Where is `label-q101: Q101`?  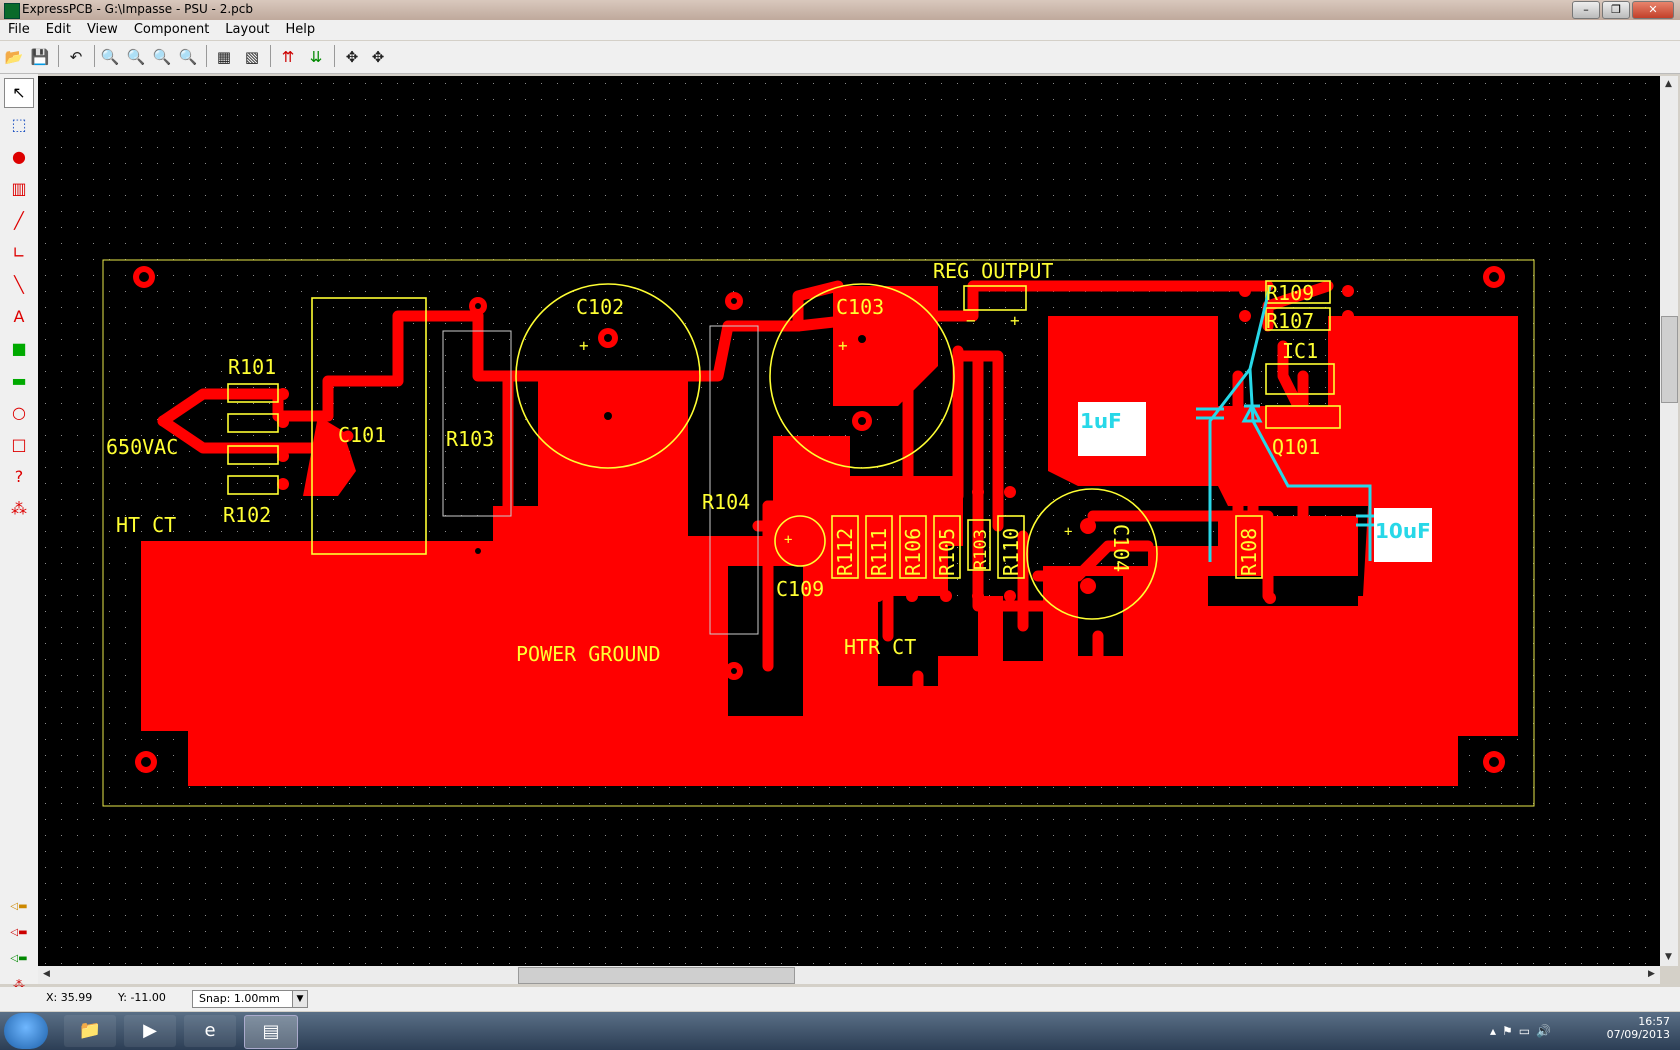 label-q101: Q101 is located at coordinates (1296, 447).